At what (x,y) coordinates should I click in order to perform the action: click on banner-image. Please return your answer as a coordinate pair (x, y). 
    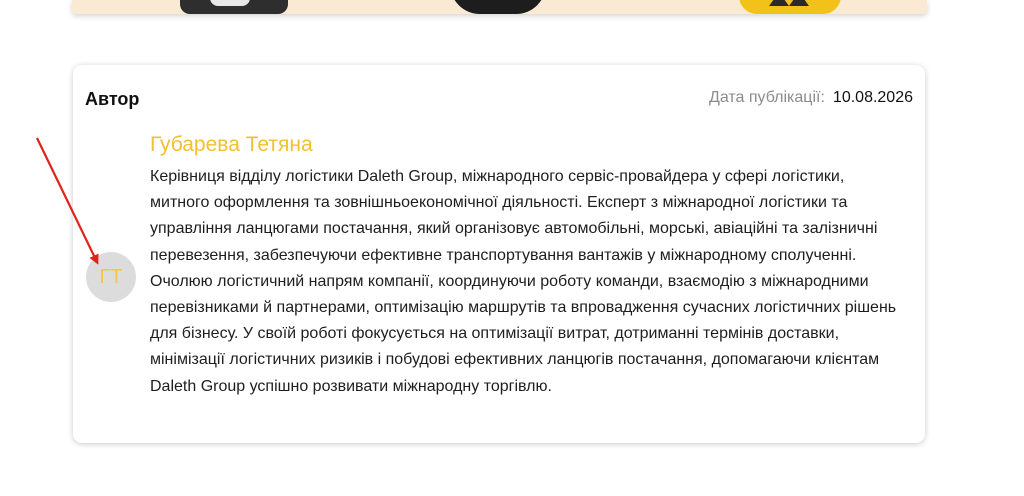
    Looking at the image, I should click on (499, 7).